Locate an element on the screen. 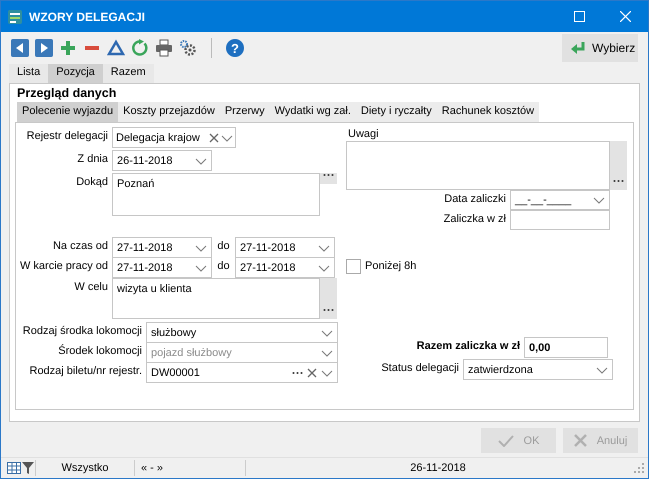 The height and width of the screenshot is (479, 649). triangle-icon is located at coordinates (116, 48).